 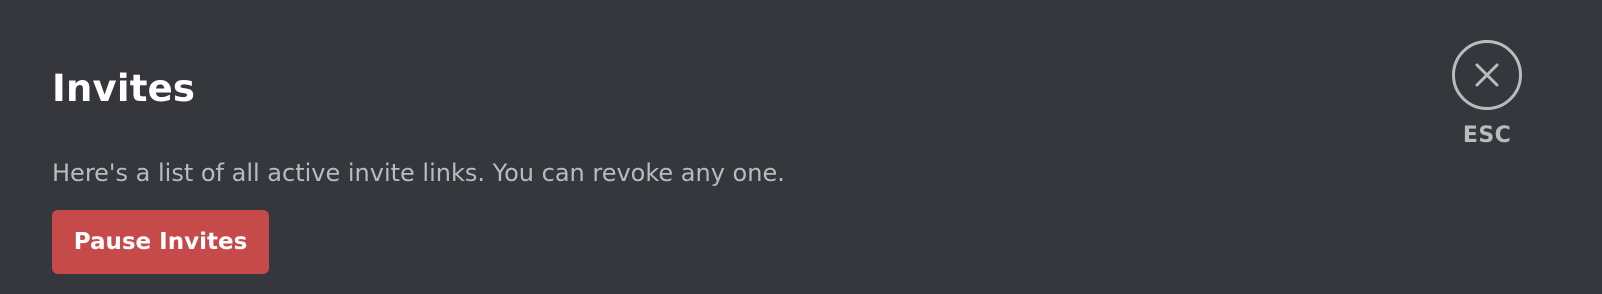 I want to click on pause-invites-button: Pause Invites, so click(x=160, y=242).